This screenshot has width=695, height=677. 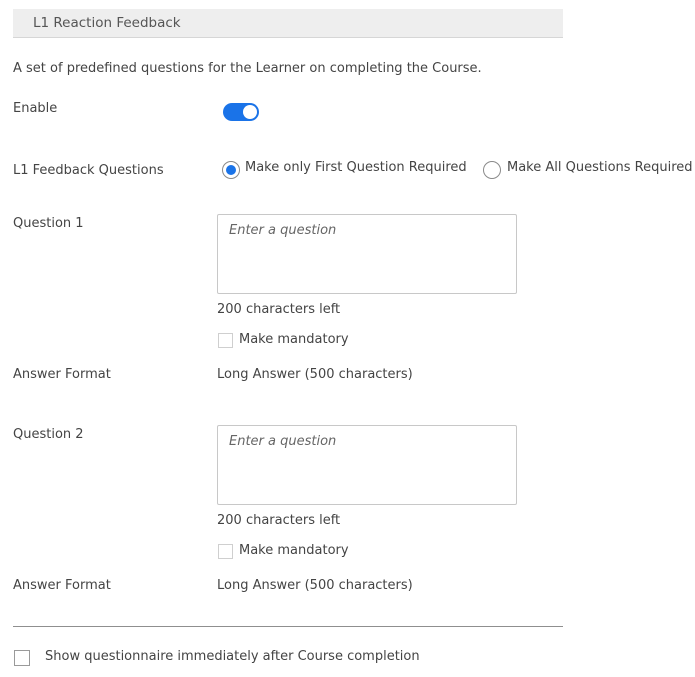 What do you see at coordinates (48, 434) in the screenshot?
I see `question-2-label: Question 2` at bounding box center [48, 434].